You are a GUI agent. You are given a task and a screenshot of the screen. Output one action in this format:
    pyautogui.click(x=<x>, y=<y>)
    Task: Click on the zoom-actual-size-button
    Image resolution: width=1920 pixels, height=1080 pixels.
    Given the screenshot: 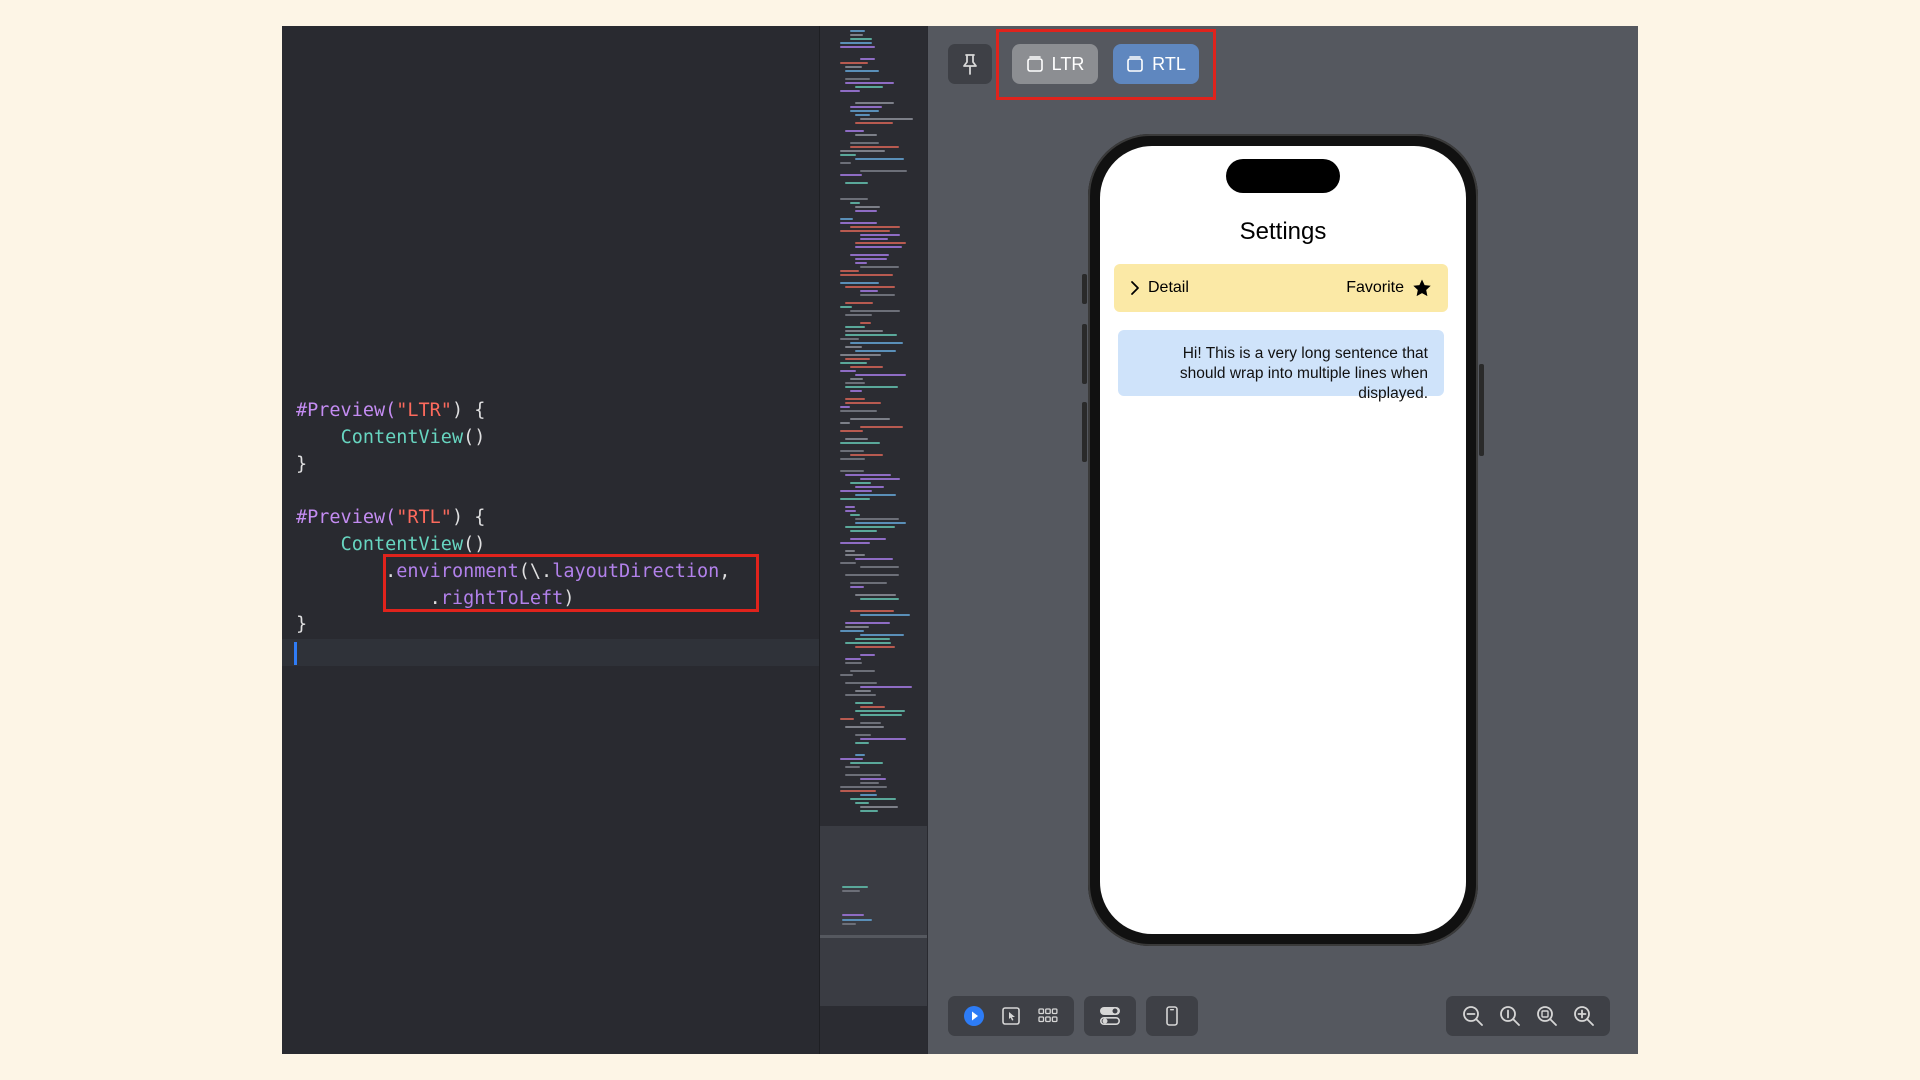 What is the action you would take?
    pyautogui.click(x=1510, y=1016)
    